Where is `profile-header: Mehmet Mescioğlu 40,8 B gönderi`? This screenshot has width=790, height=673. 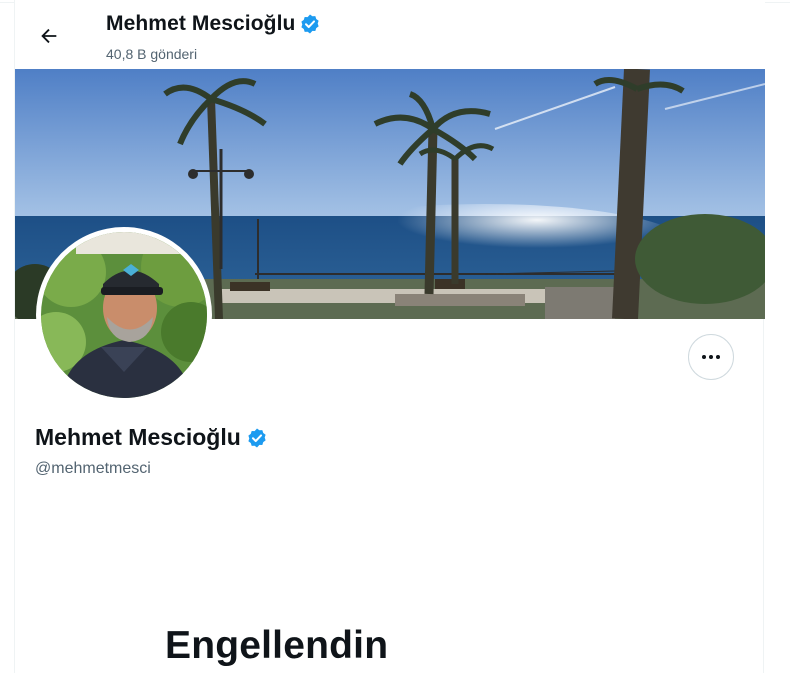
profile-header: Mehmet Mescioğlu 40,8 B gönderi is located at coordinates (390, 34).